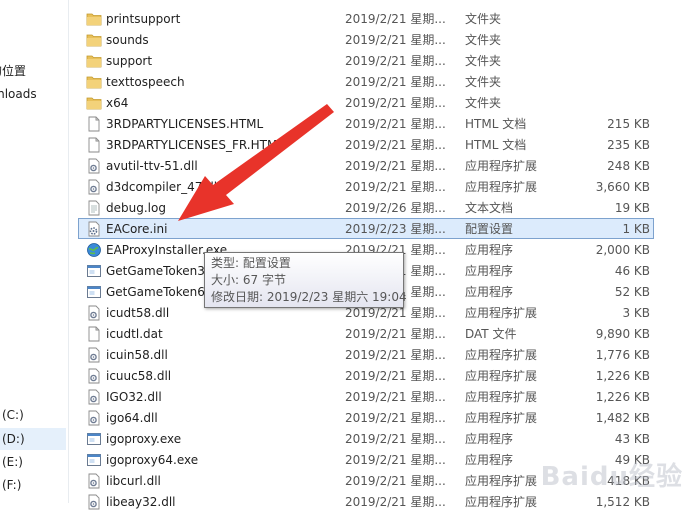 The height and width of the screenshot is (517, 691). What do you see at coordinates (33, 462) in the screenshot?
I see `sidebar-item: (E:)` at bounding box center [33, 462].